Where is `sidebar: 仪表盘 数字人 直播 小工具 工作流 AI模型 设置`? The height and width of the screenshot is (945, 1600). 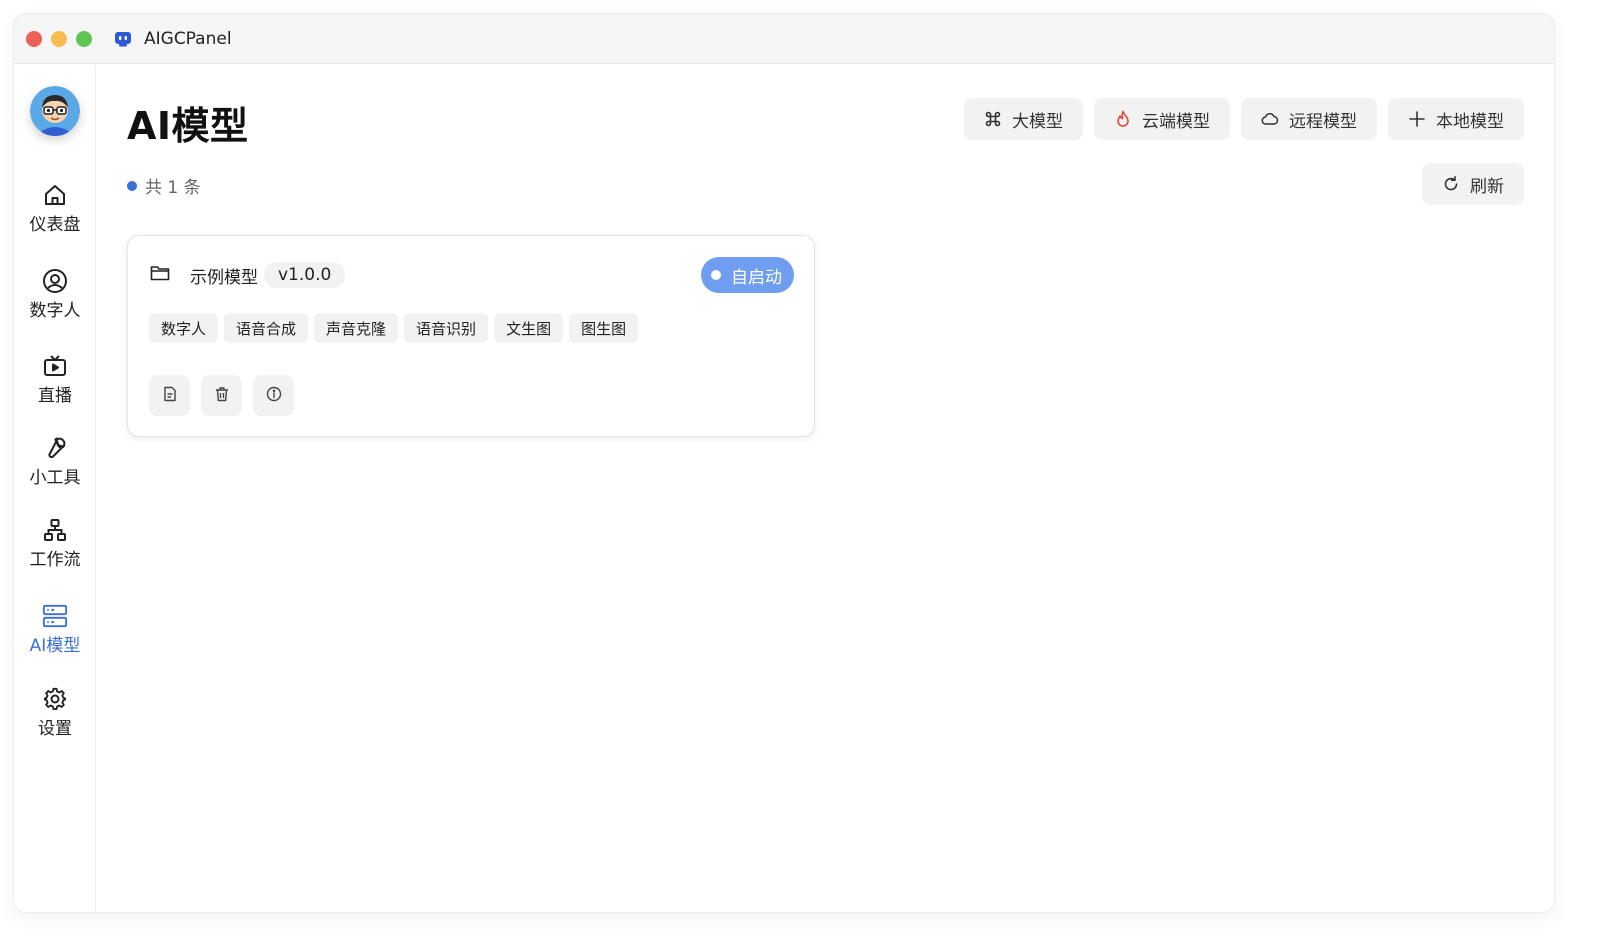
sidebar: 仪表盘 数字人 直播 小工具 工作流 AI模型 设置 is located at coordinates (55, 488).